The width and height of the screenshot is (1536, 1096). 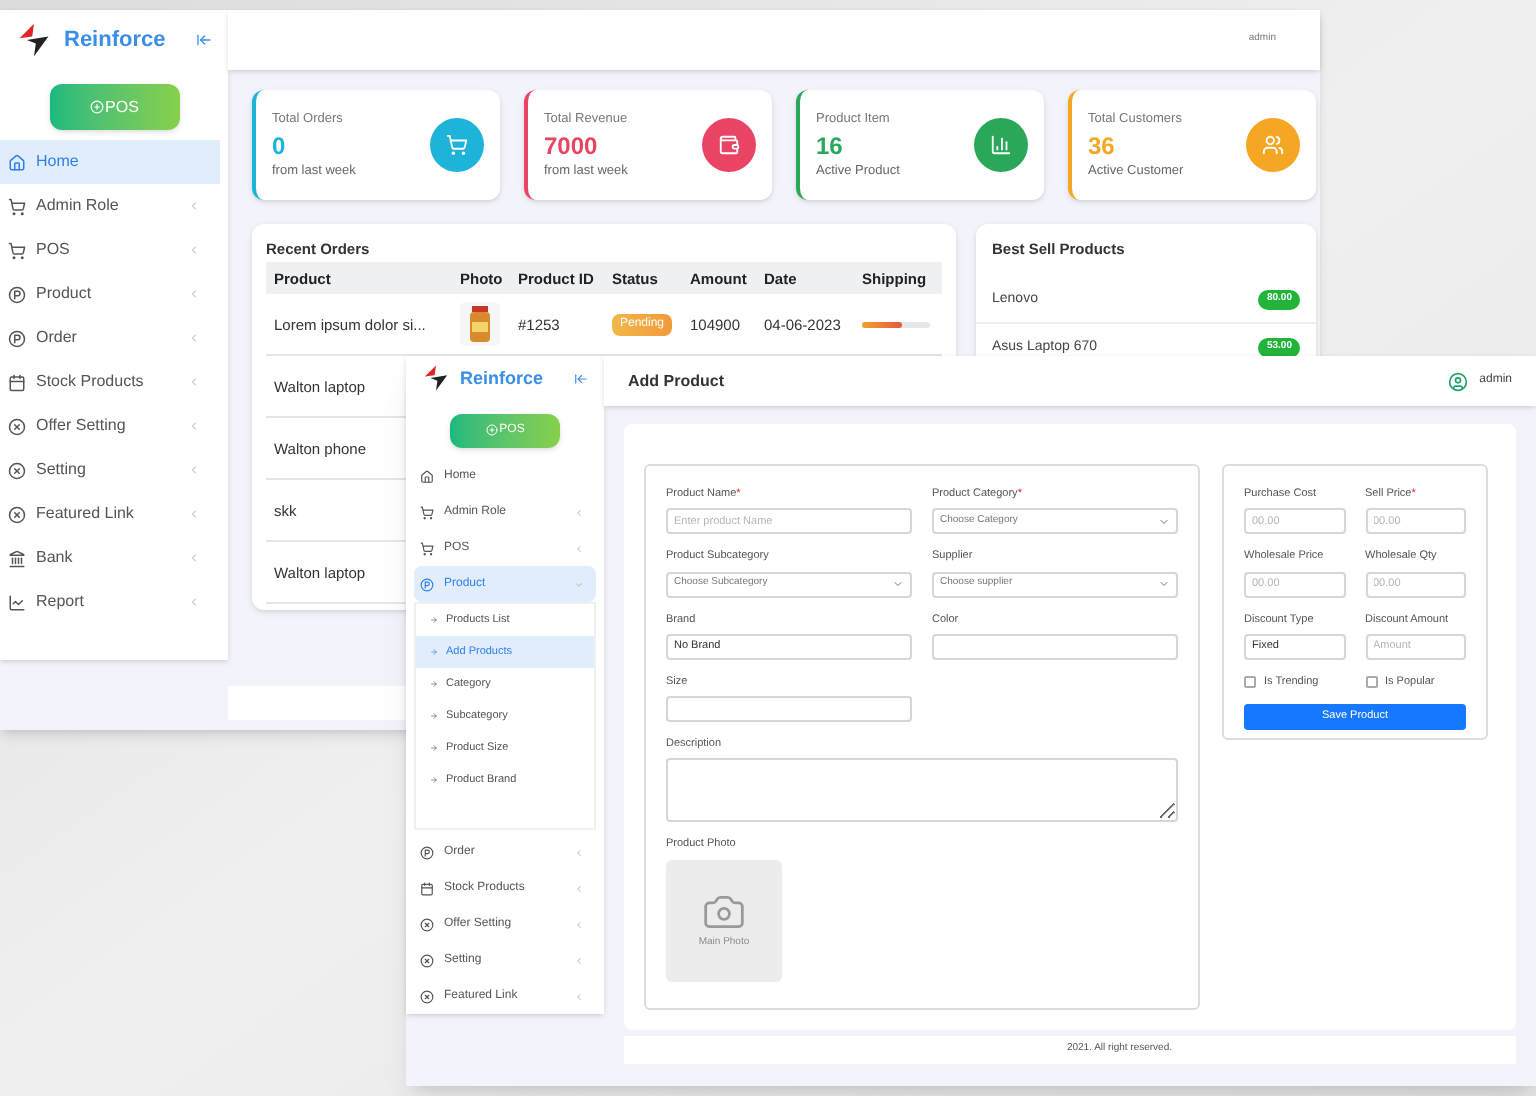 What do you see at coordinates (110, 514) in the screenshot?
I see `nav-item: Featured Link` at bounding box center [110, 514].